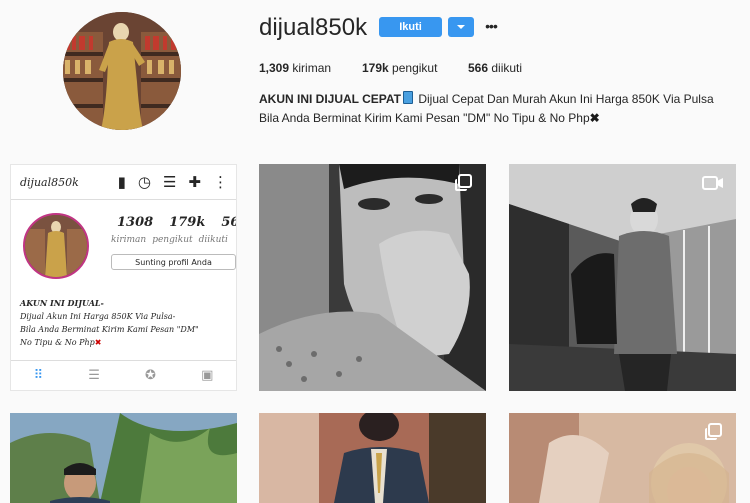 The image size is (750, 503). I want to click on post1-toolbar: ▮ ◷ ☰ ✚ ⋮, so click(173, 182).